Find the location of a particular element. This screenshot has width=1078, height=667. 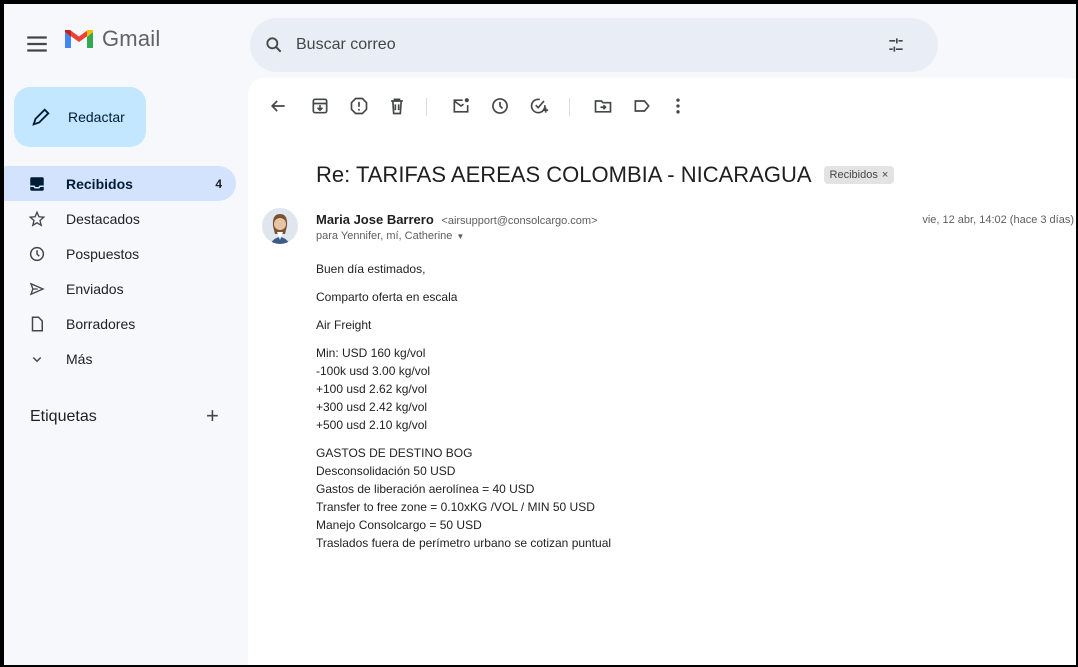

star-icon is located at coordinates (37, 218).